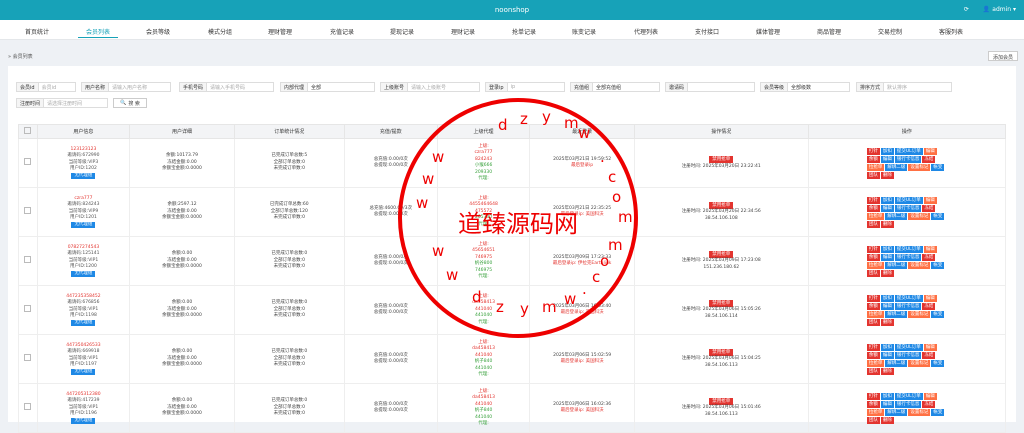 The height and width of the screenshot is (433, 1024). Describe the element at coordinates (524, 31) in the screenshot. I see `tab-8: 抢单记录` at that location.